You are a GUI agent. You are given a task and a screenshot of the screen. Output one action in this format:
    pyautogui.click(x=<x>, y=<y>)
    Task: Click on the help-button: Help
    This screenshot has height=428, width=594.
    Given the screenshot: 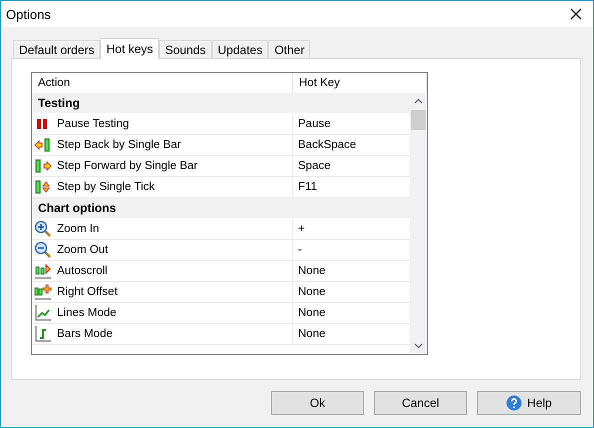 What is the action you would take?
    pyautogui.click(x=529, y=403)
    